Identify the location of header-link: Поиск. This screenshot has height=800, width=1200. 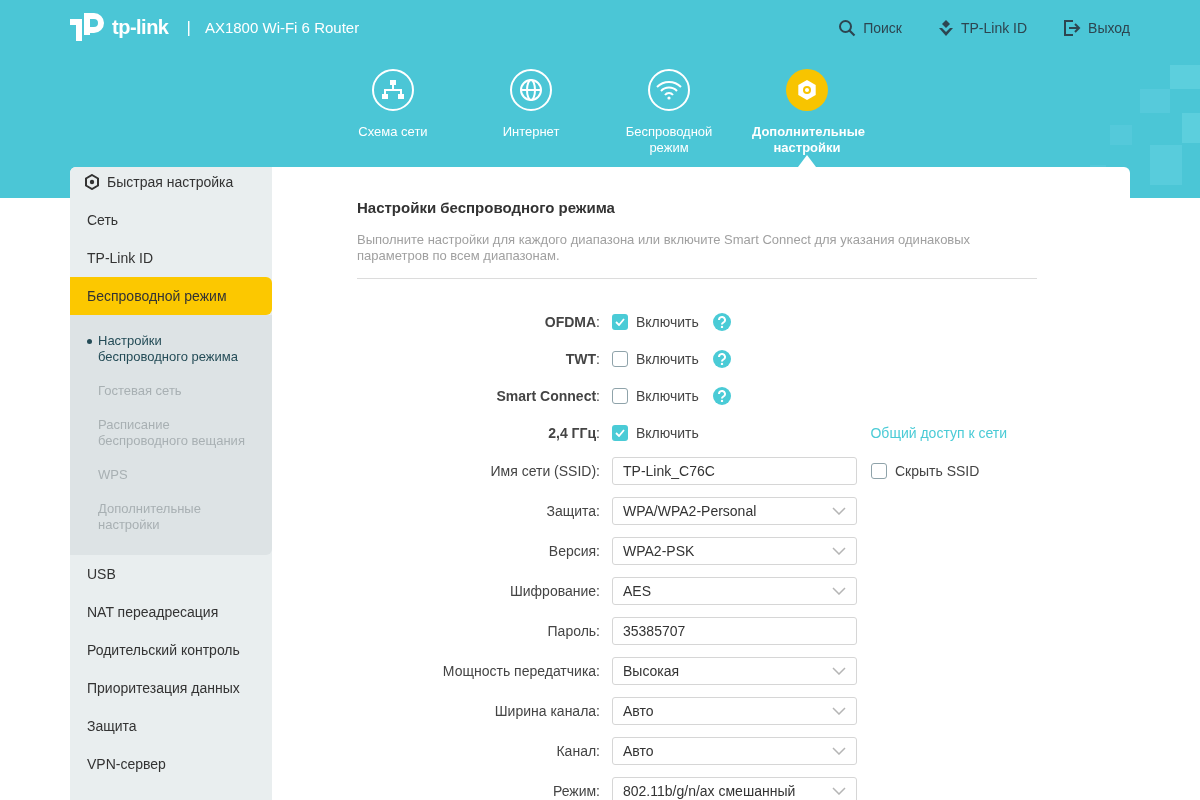
(870, 27).